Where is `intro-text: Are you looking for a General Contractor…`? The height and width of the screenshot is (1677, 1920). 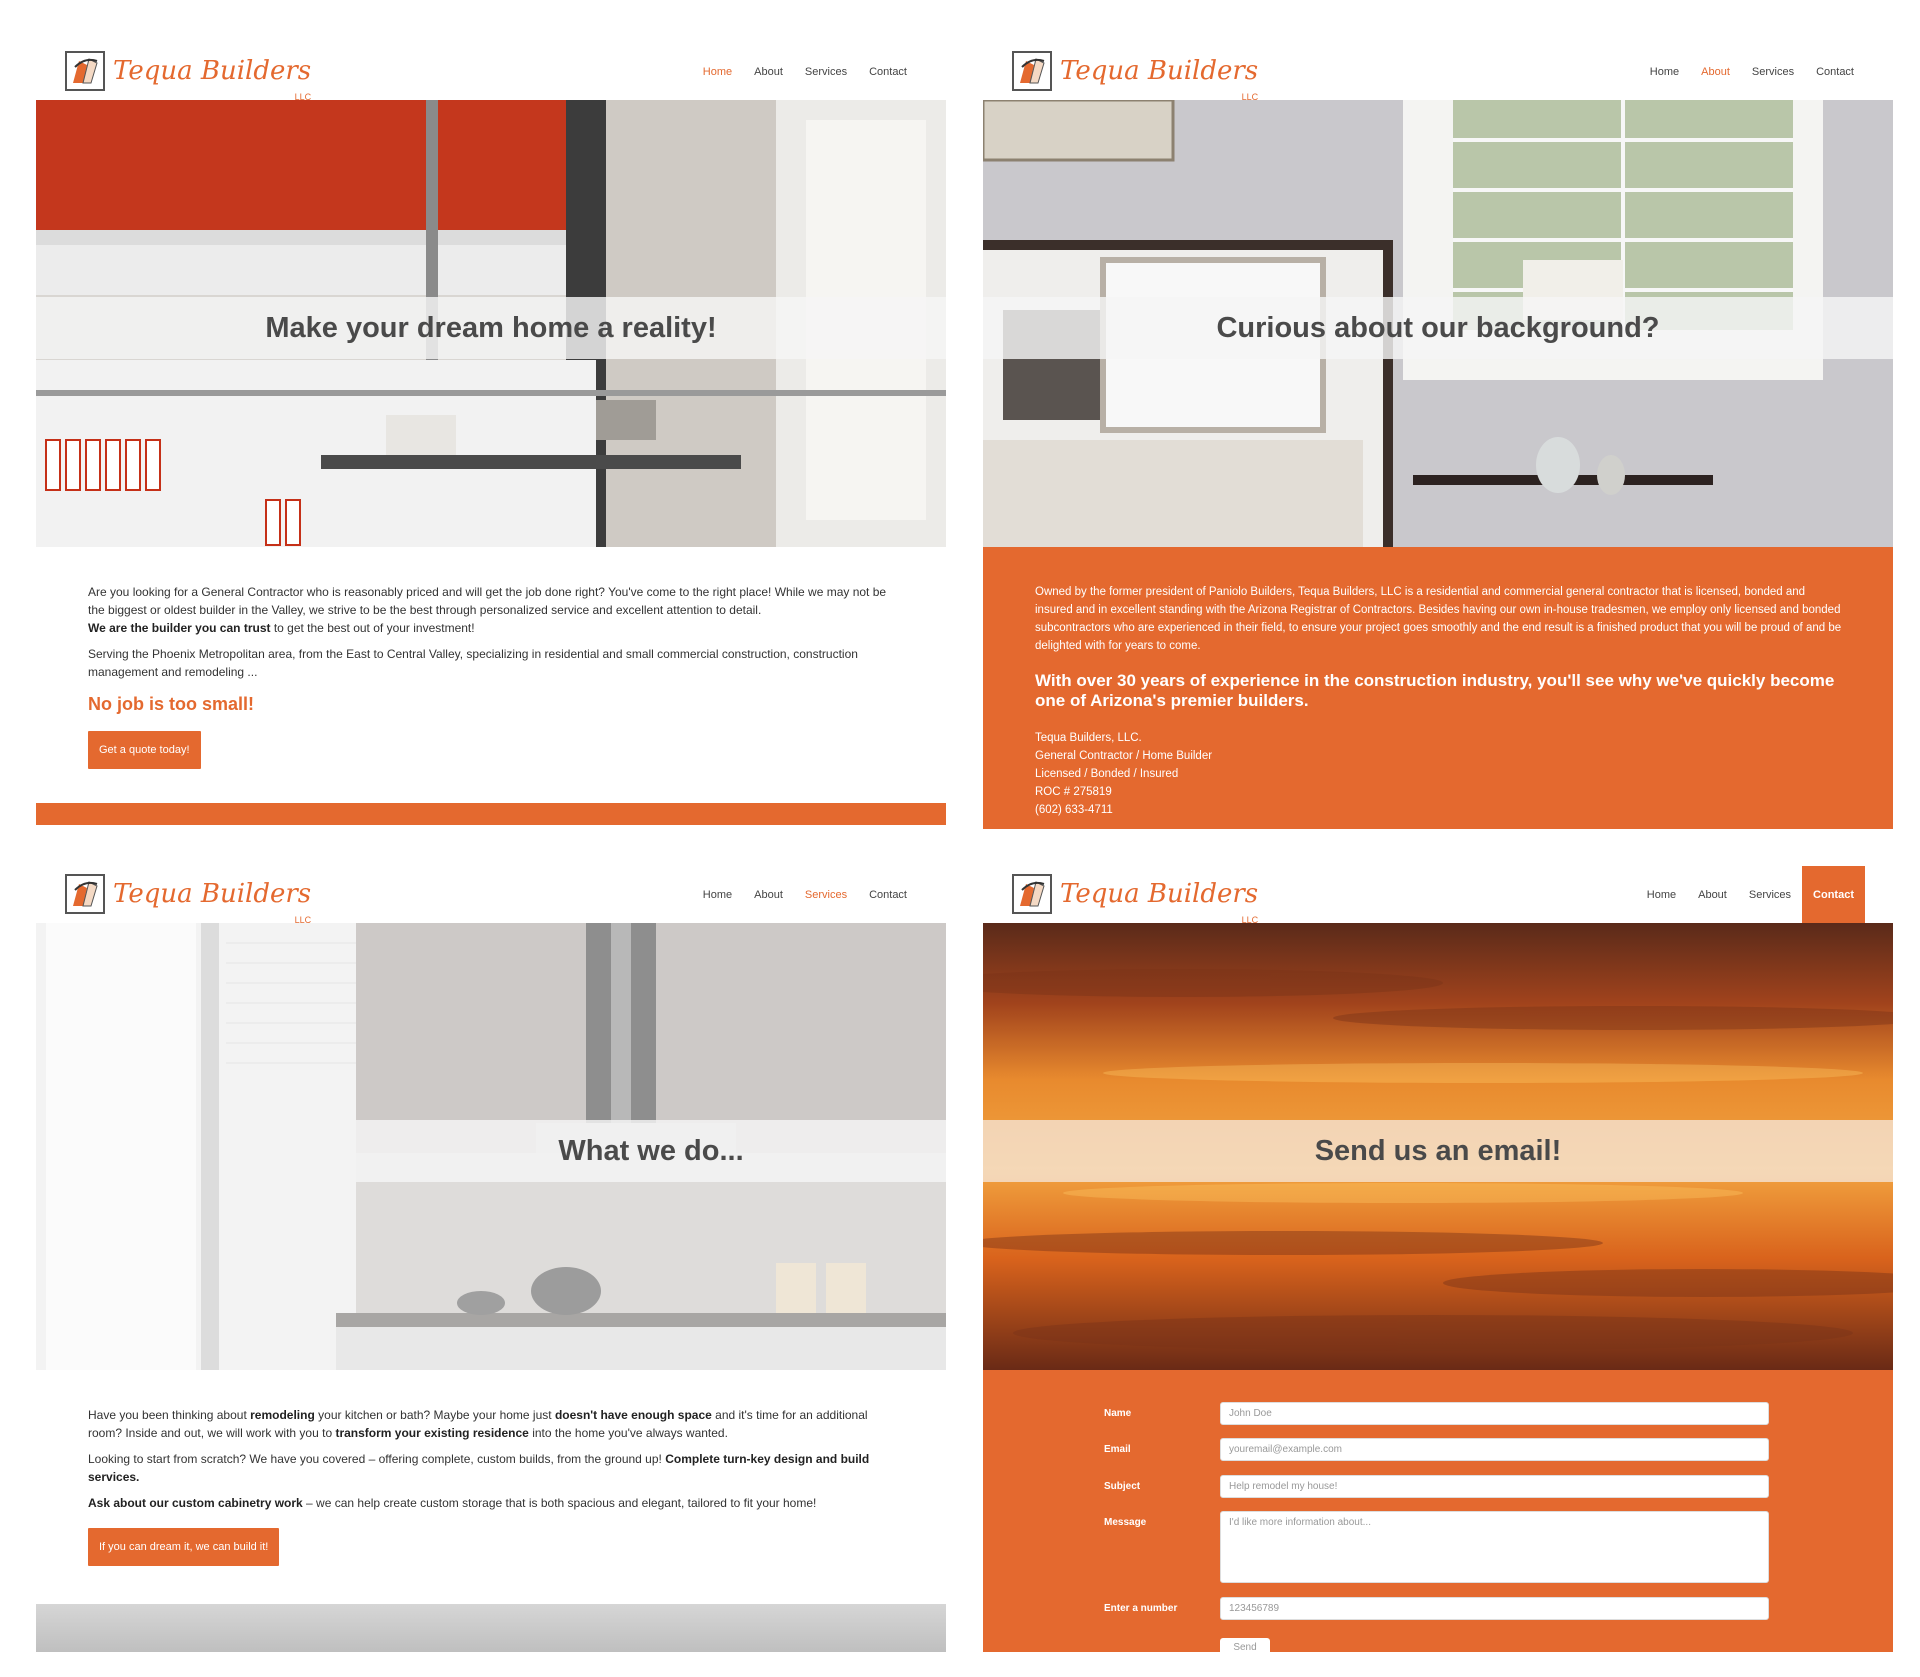
intro-text: Are you looking for a General Contractor… is located at coordinates (487, 601).